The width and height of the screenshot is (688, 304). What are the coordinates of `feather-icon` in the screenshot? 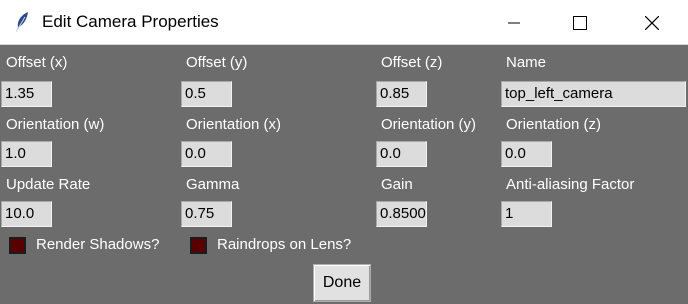 It's located at (22, 22).